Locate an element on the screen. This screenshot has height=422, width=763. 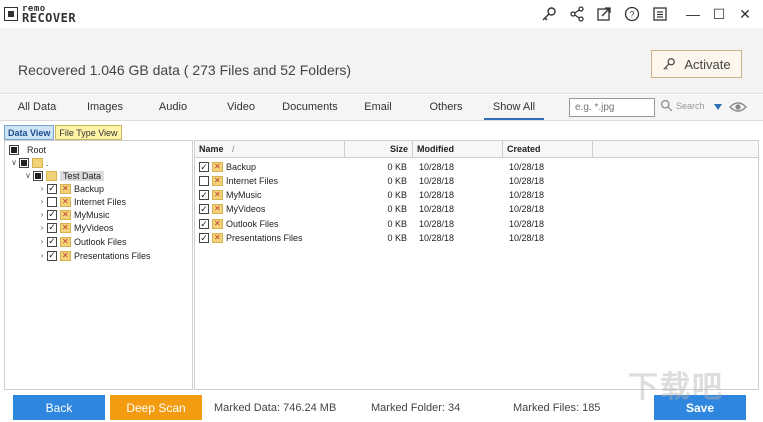
help-icon: ? is located at coordinates (632, 14).